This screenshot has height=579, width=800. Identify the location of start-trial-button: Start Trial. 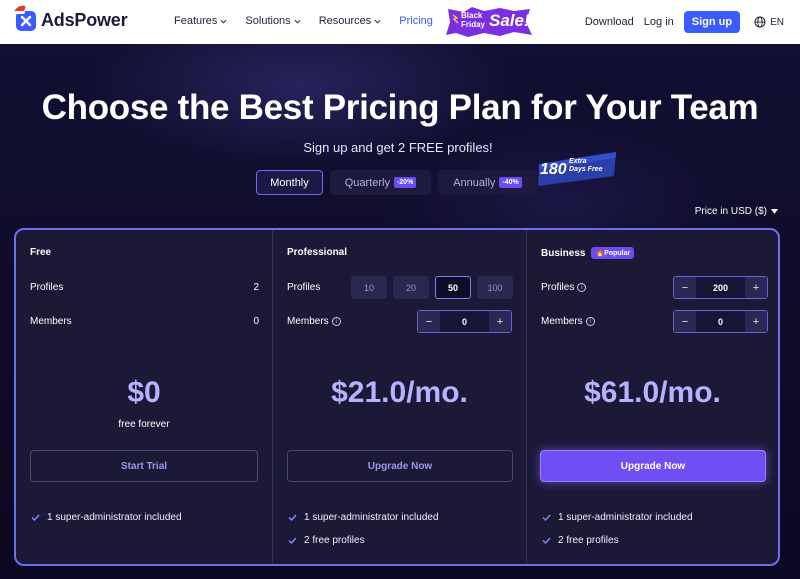
(144, 466).